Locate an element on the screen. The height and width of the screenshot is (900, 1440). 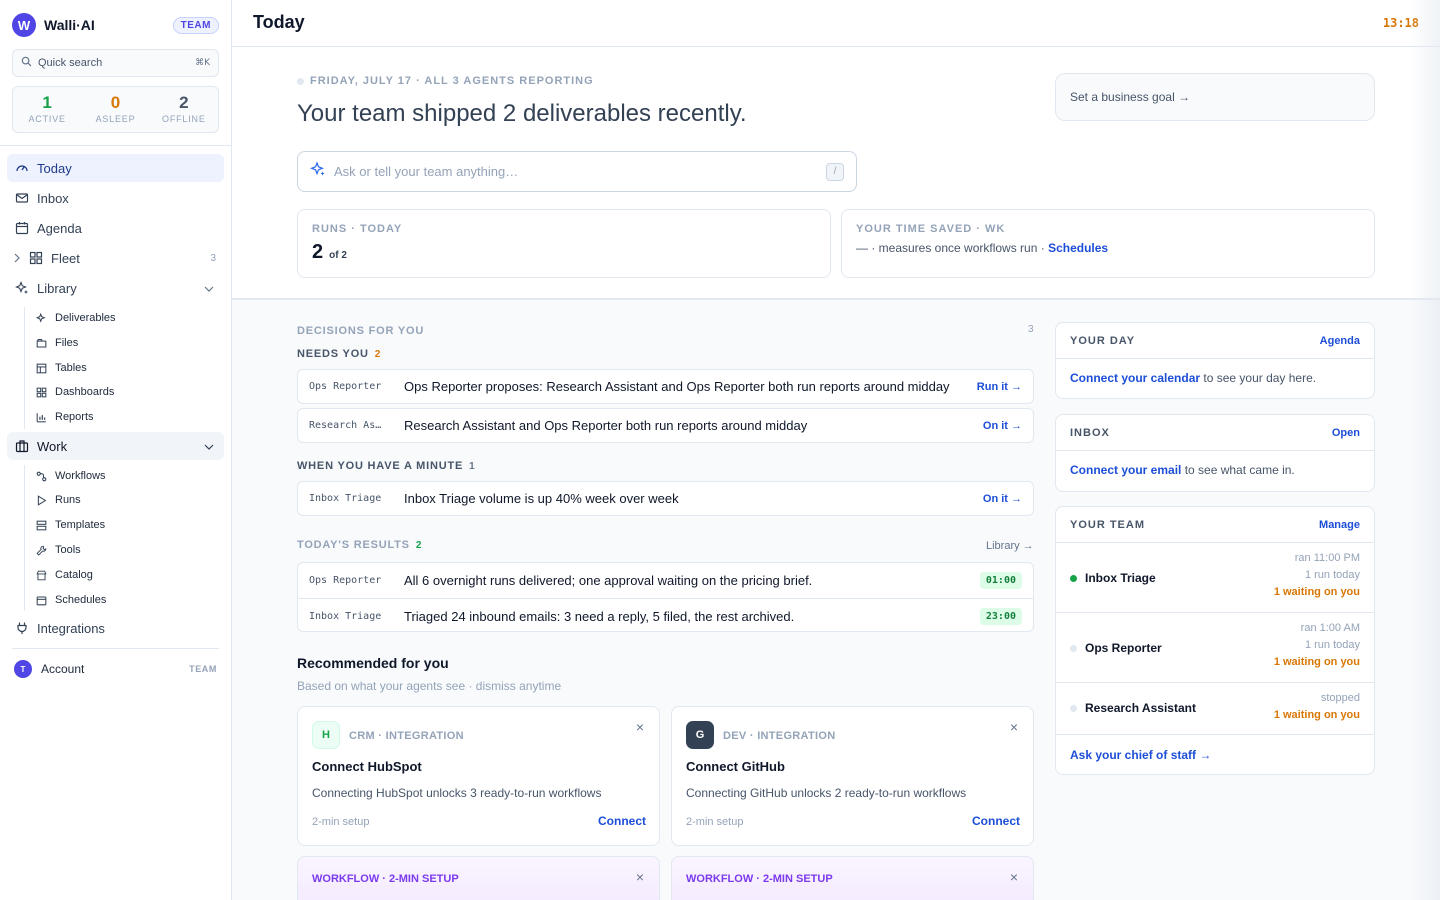
status-active-count: 1 is located at coordinates (47, 102).